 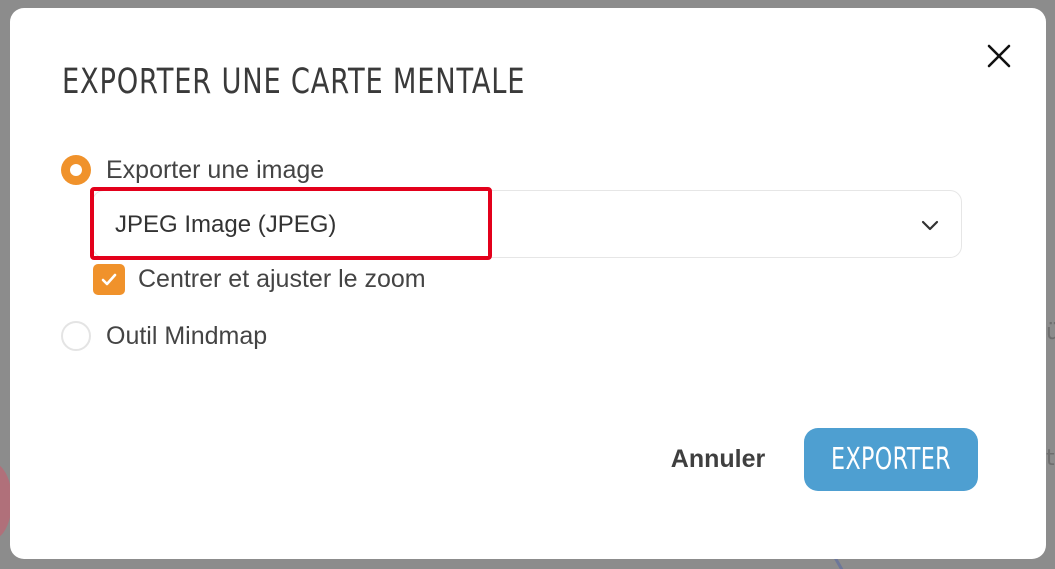 I want to click on image-format-select: JPEG Image (JPEG), so click(x=527, y=224).